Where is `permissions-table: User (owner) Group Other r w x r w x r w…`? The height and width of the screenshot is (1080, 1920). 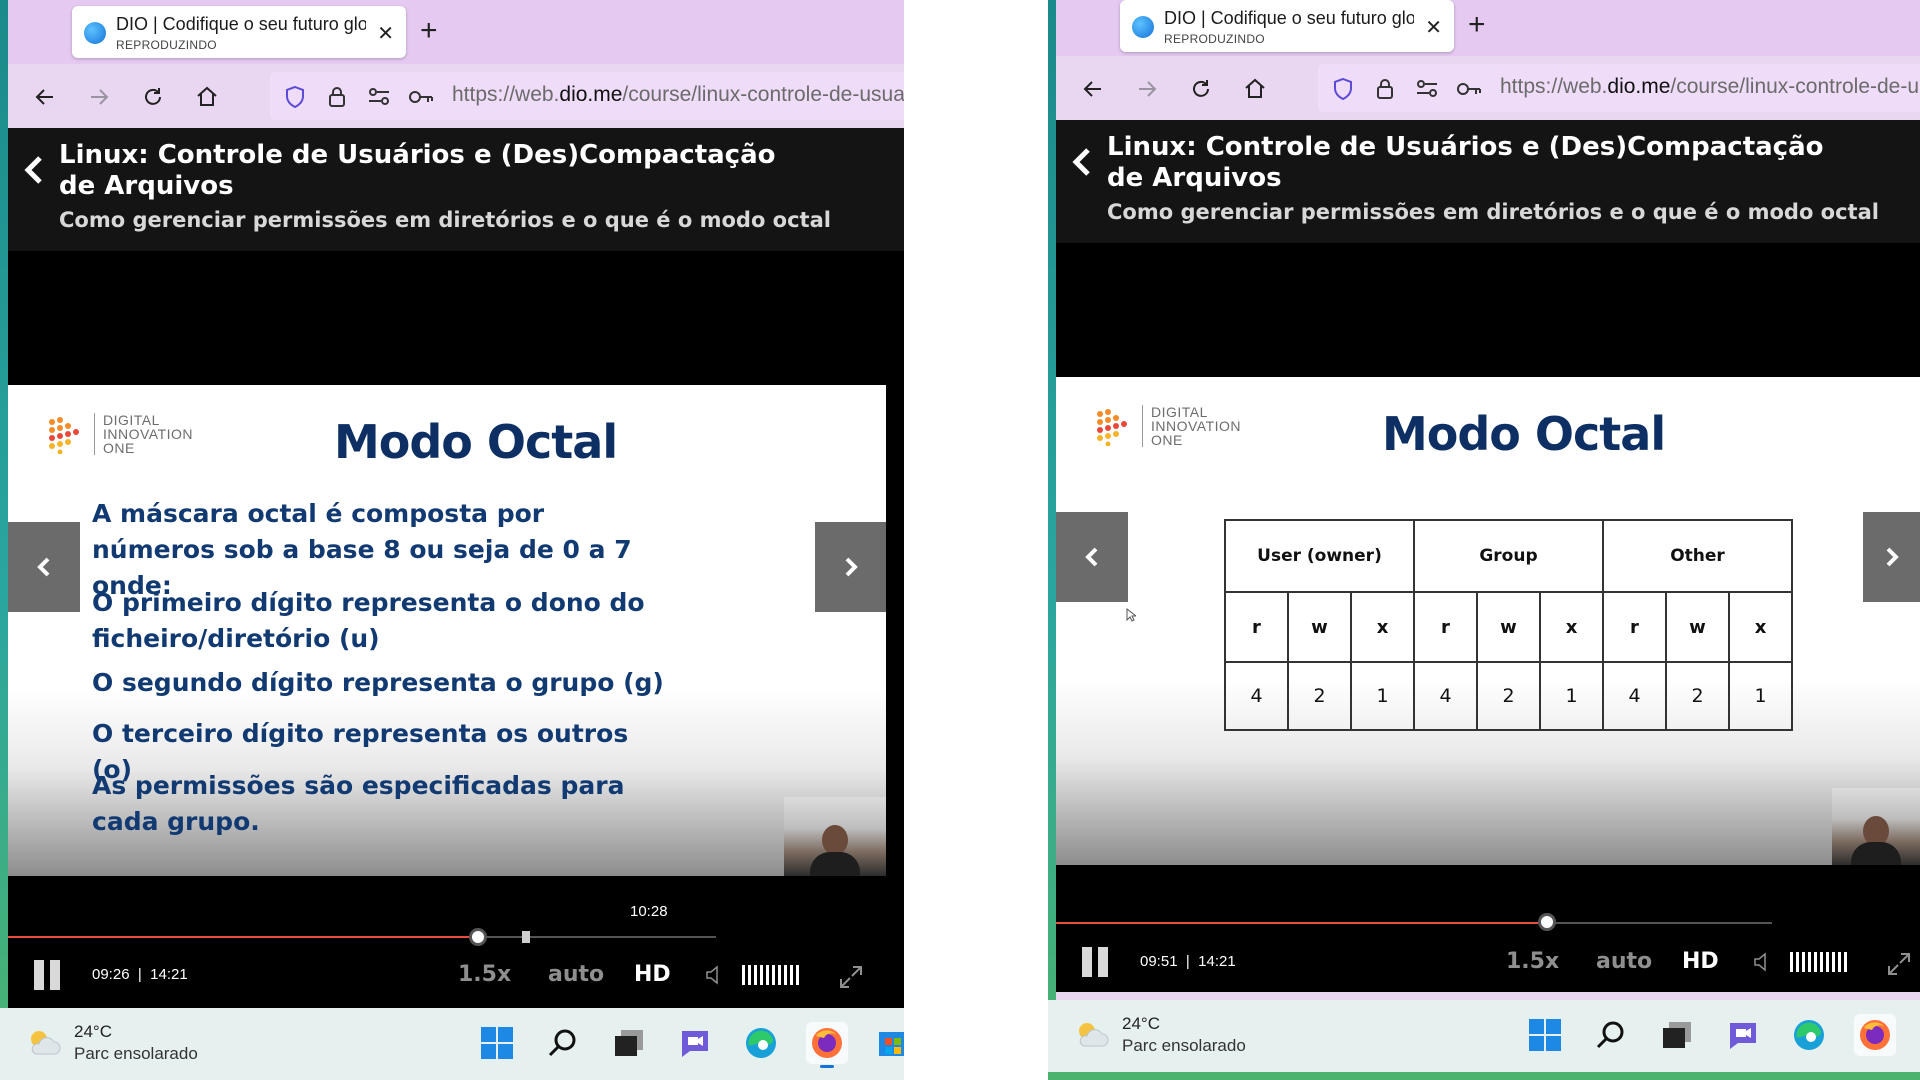 permissions-table: User (owner) Group Other r w x r w x r w… is located at coordinates (1508, 625).